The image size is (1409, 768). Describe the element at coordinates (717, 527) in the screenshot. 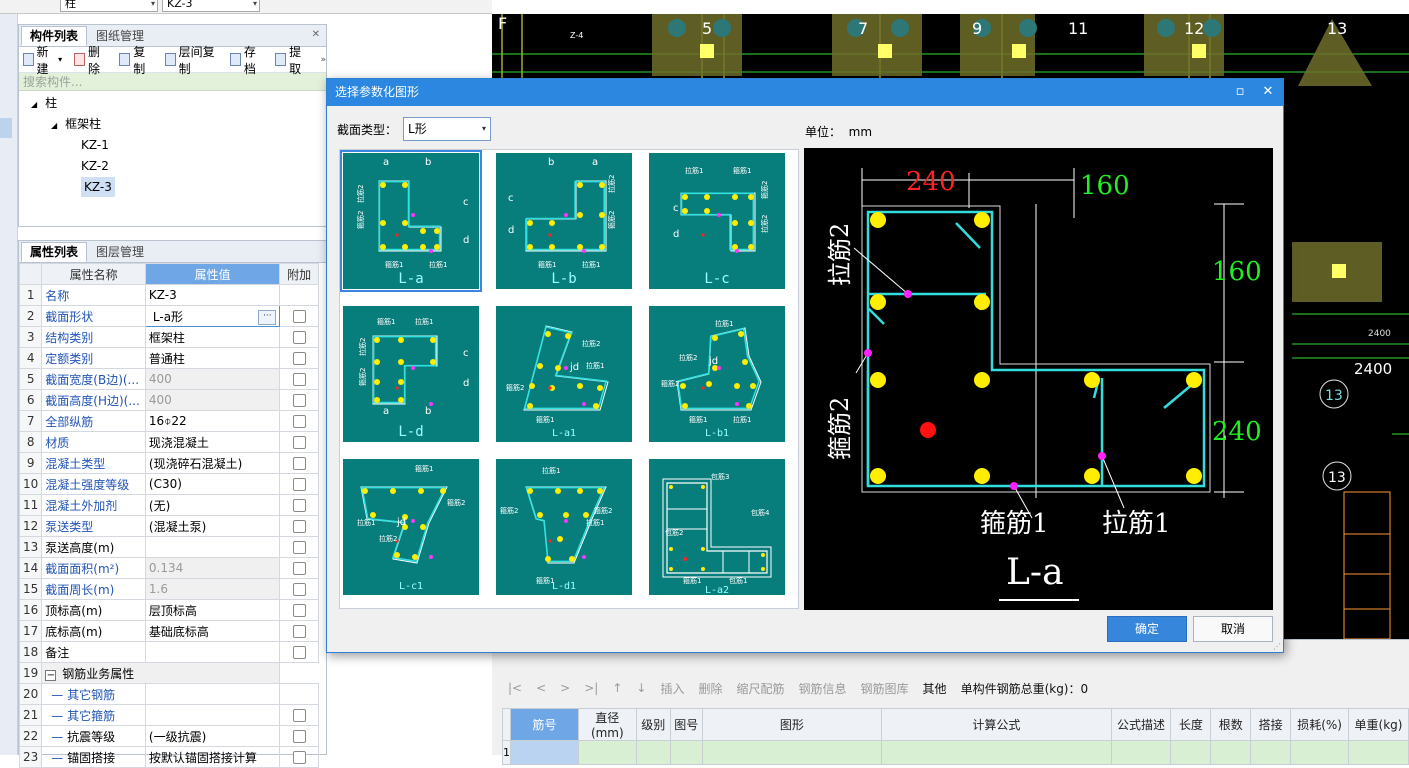

I see `shape-thumbnail-l-a2: 包筋3 包筋2 包筋4 包筋1 箍筋1 L-a2` at that location.